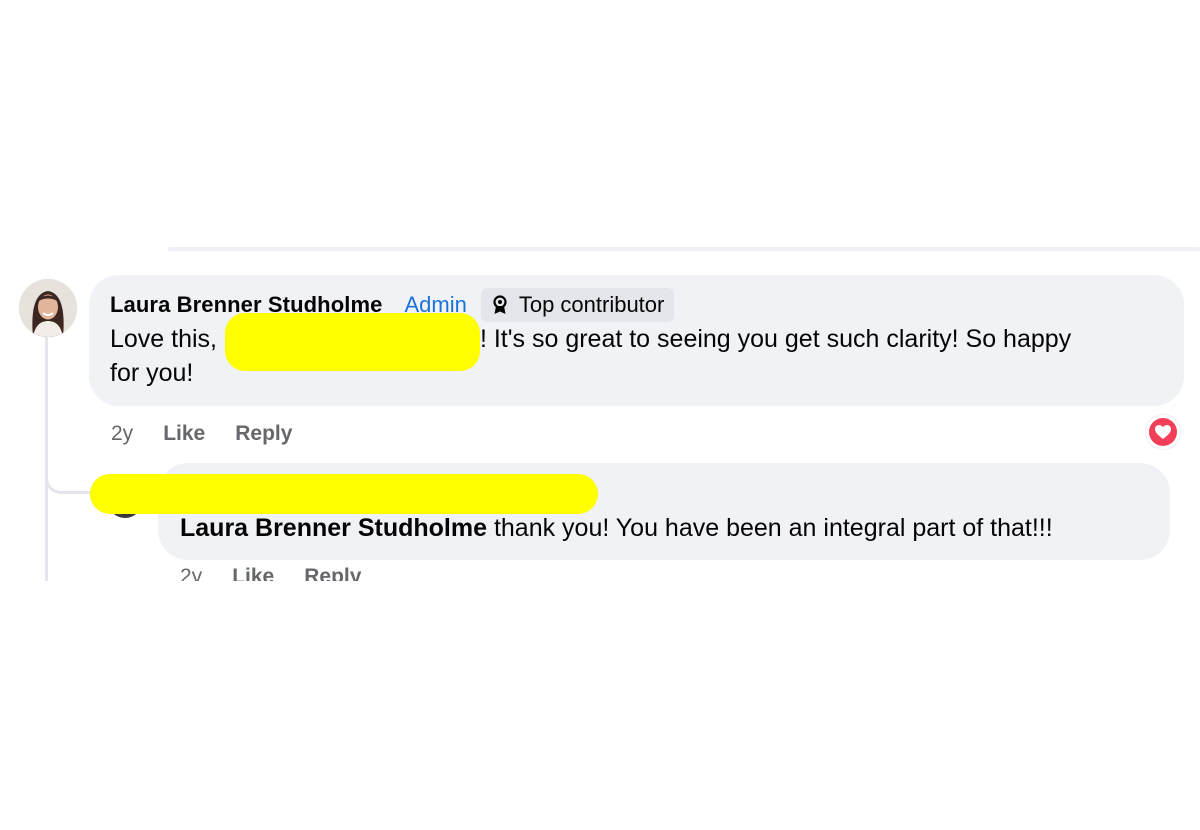 The height and width of the screenshot is (830, 1200). I want to click on comment-actions: 2y Like Reply, so click(201, 434).